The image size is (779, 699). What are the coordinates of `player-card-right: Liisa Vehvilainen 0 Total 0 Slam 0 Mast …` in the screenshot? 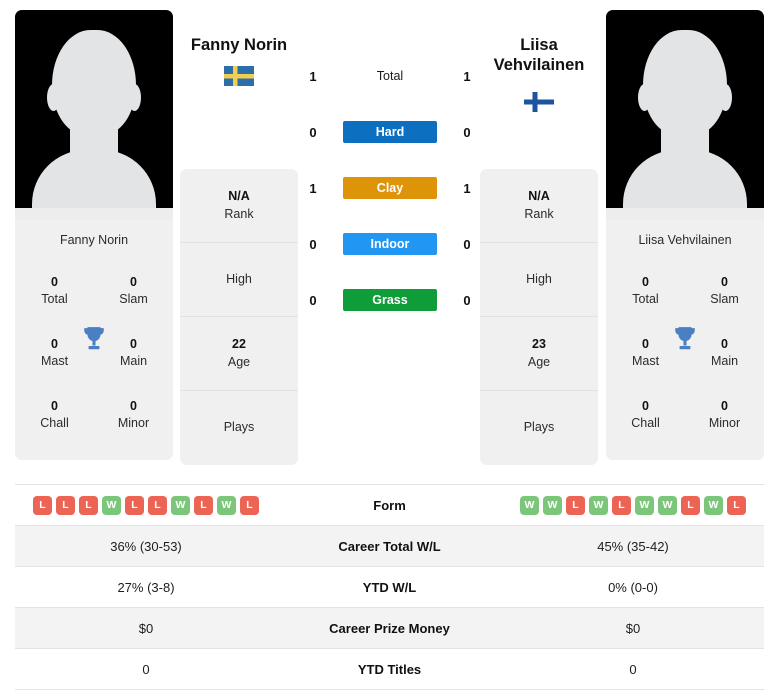 It's located at (685, 235).